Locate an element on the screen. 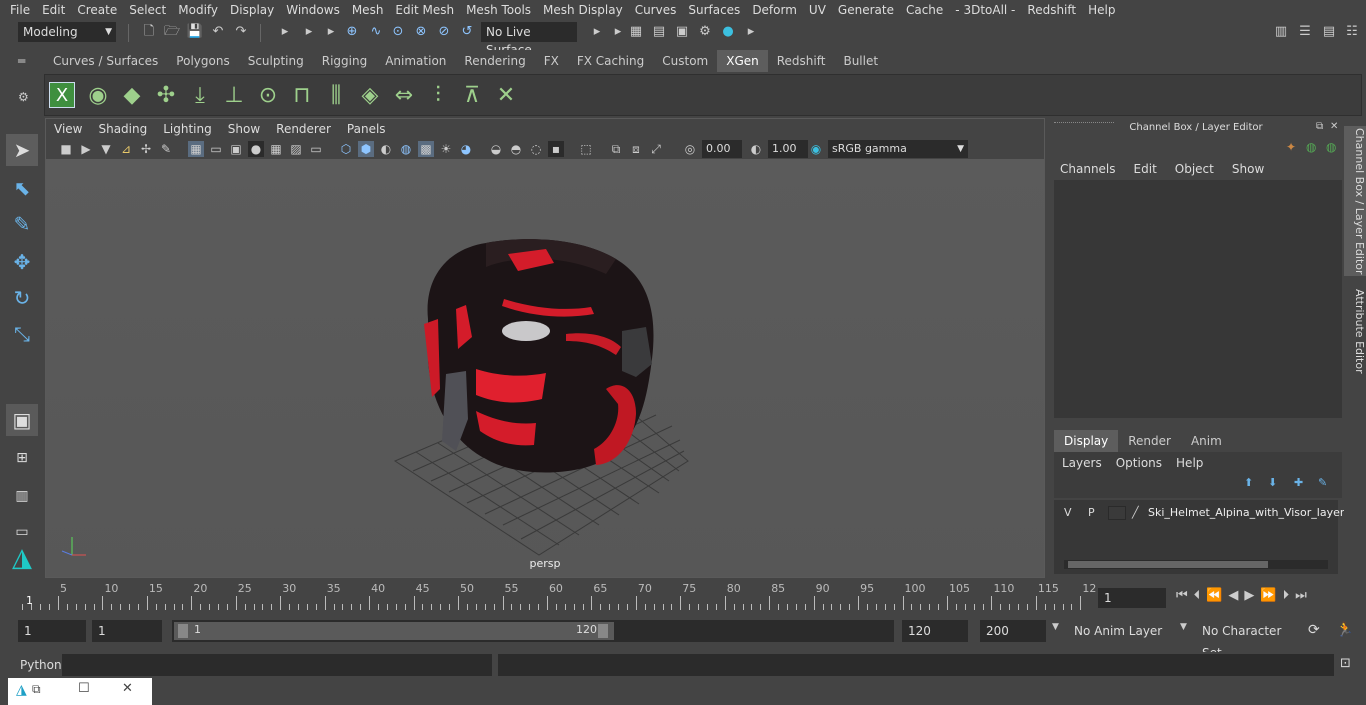 This screenshot has height=705, width=1366. menu-display: Display is located at coordinates (252, 10).